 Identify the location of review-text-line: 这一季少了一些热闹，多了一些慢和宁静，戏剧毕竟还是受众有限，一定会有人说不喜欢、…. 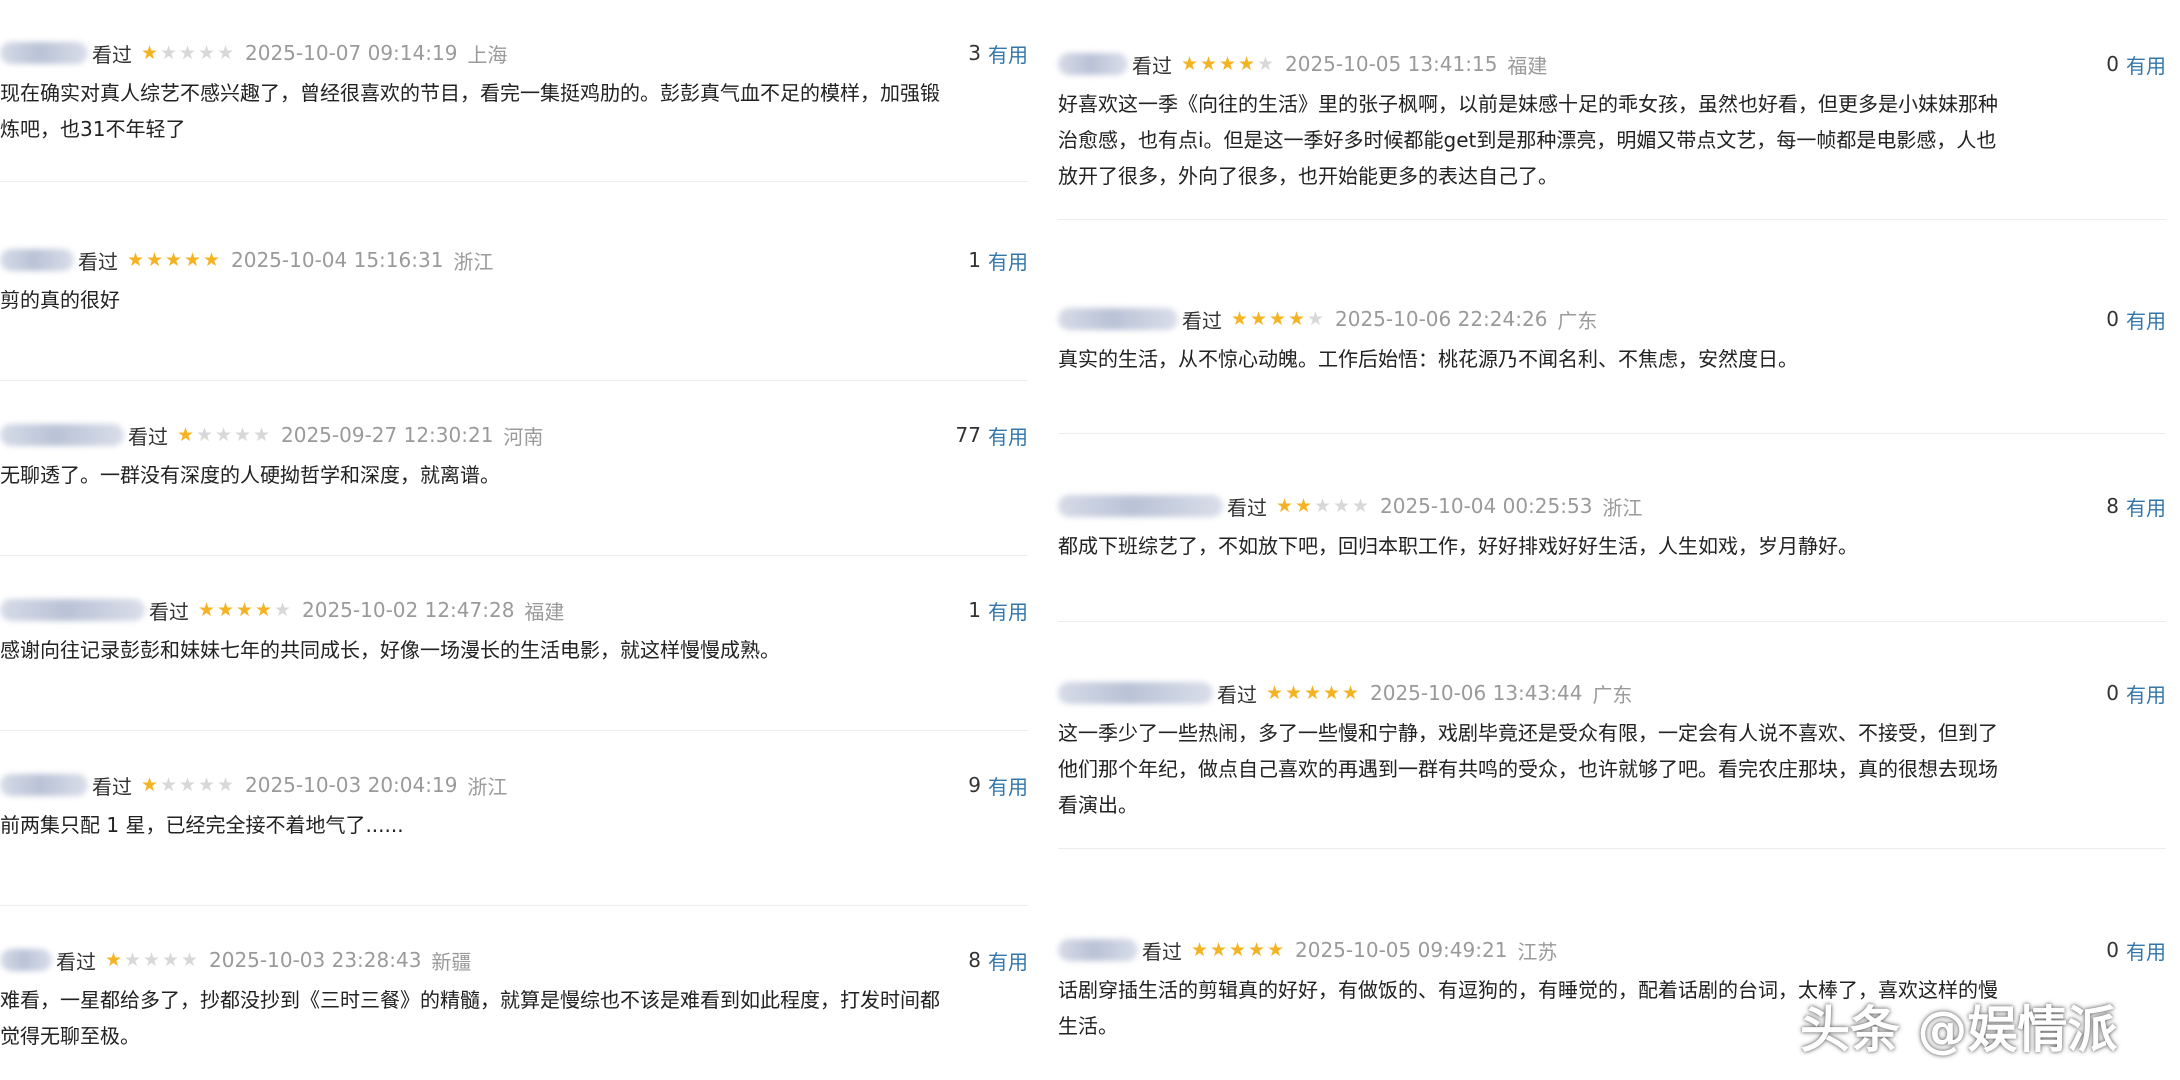
(1528, 733).